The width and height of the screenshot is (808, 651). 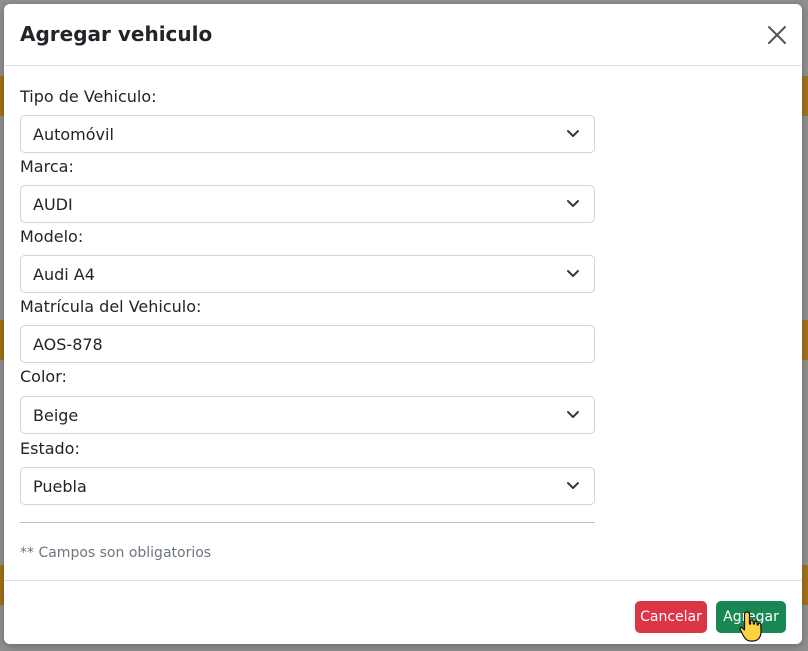 I want to click on color-value: Beige, so click(x=56, y=415).